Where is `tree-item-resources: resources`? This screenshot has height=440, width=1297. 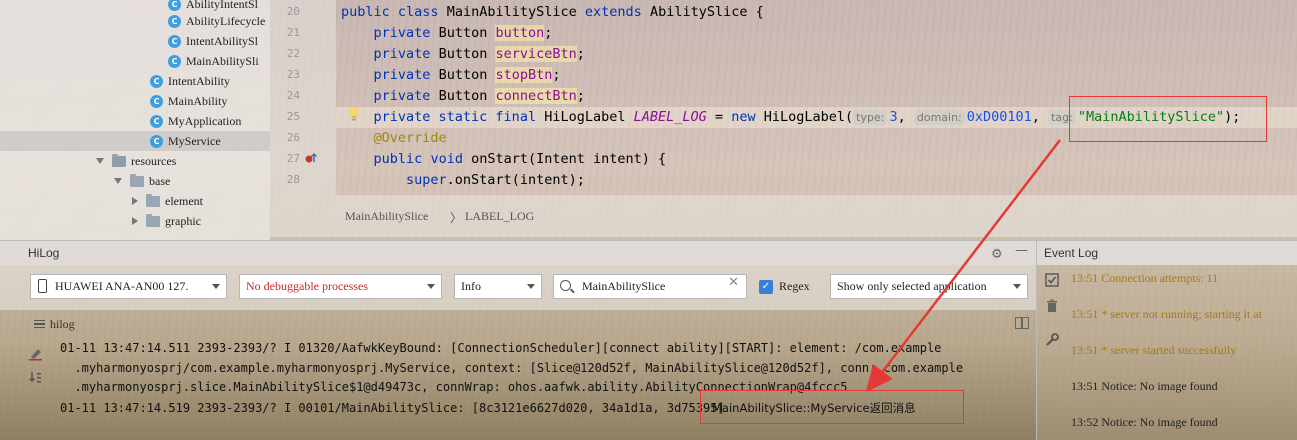
tree-item-resources: resources is located at coordinates (136, 161).